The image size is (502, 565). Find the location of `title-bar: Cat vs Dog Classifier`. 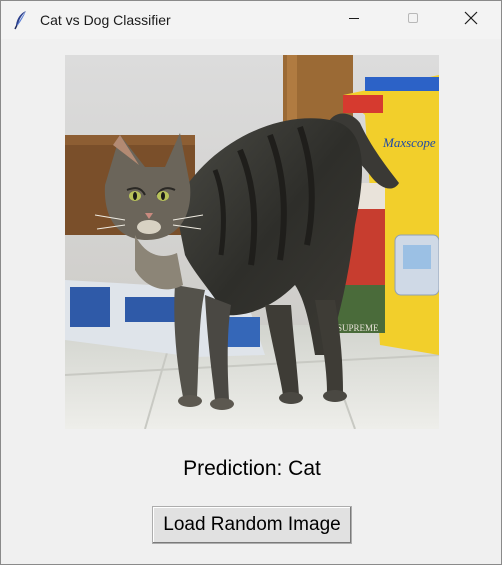

title-bar: Cat vs Dog Classifier is located at coordinates (251, 20).